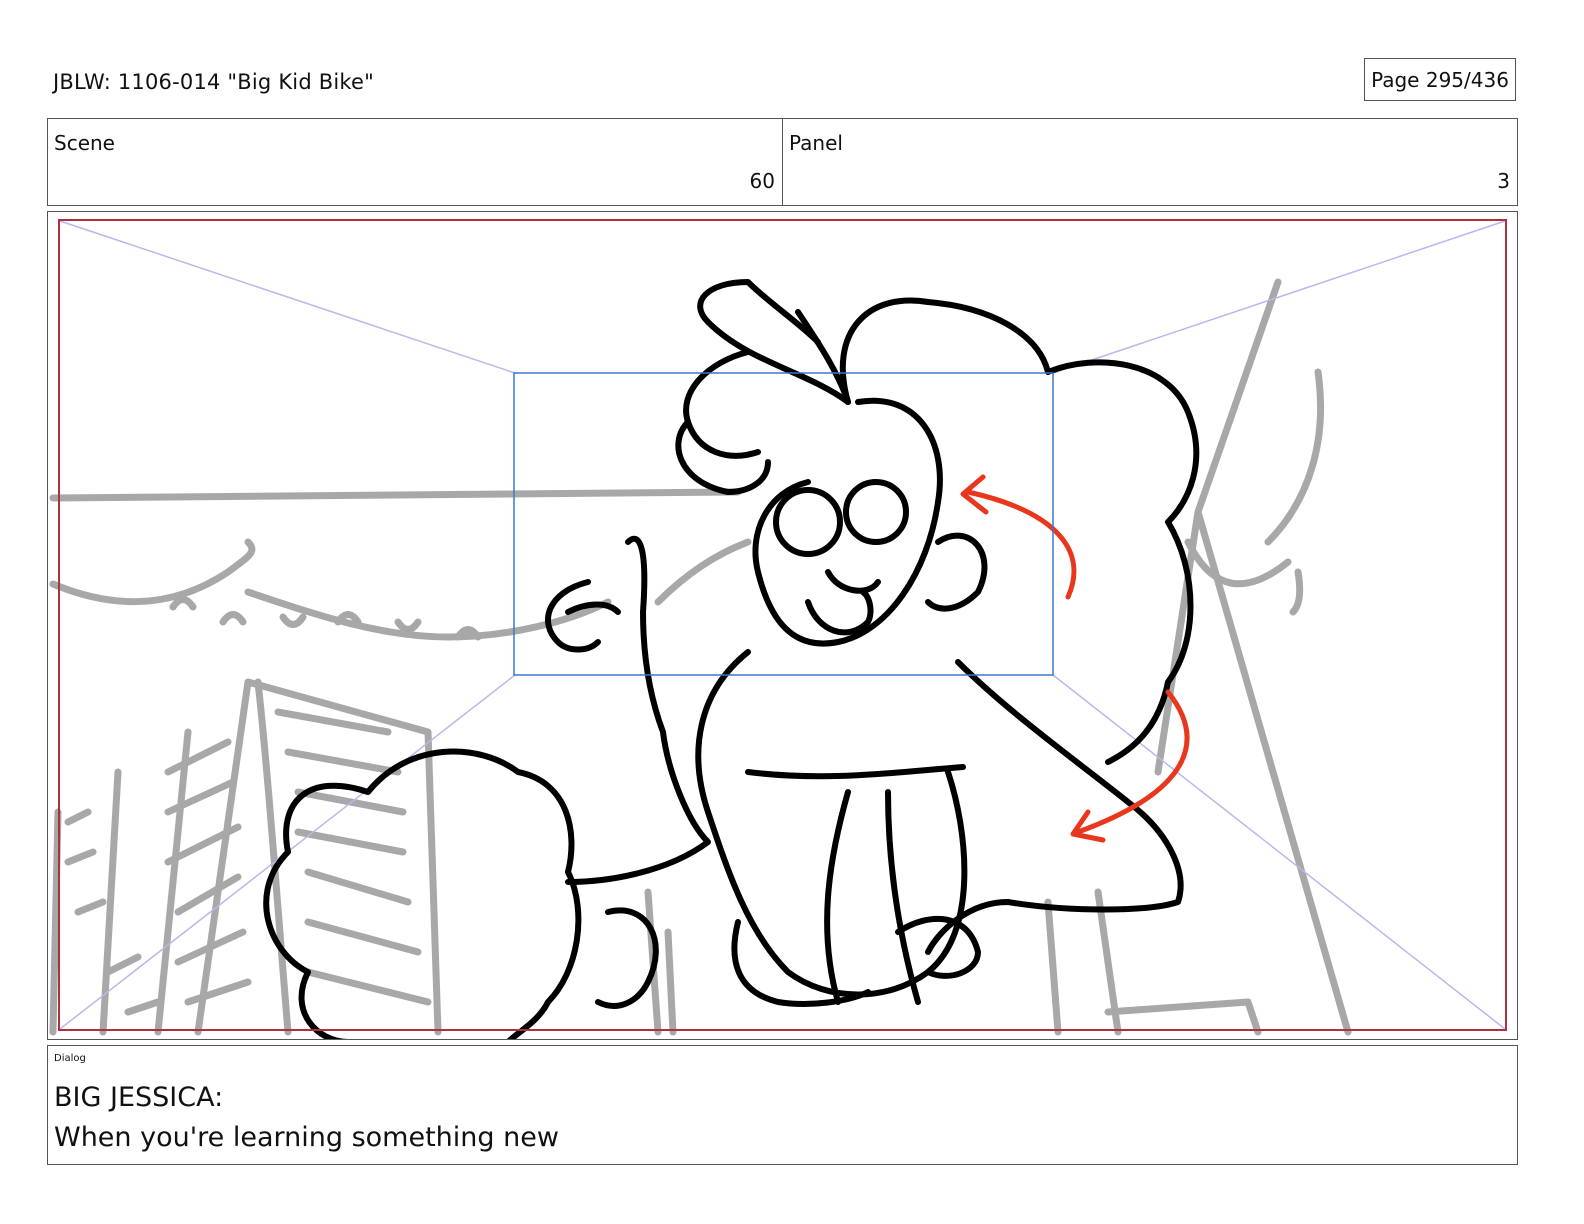 The image size is (1584, 1224). Describe the element at coordinates (213, 82) in the screenshot. I see `storyboard-title: JBLW: 1106-014 "Big Kid Bike"` at that location.